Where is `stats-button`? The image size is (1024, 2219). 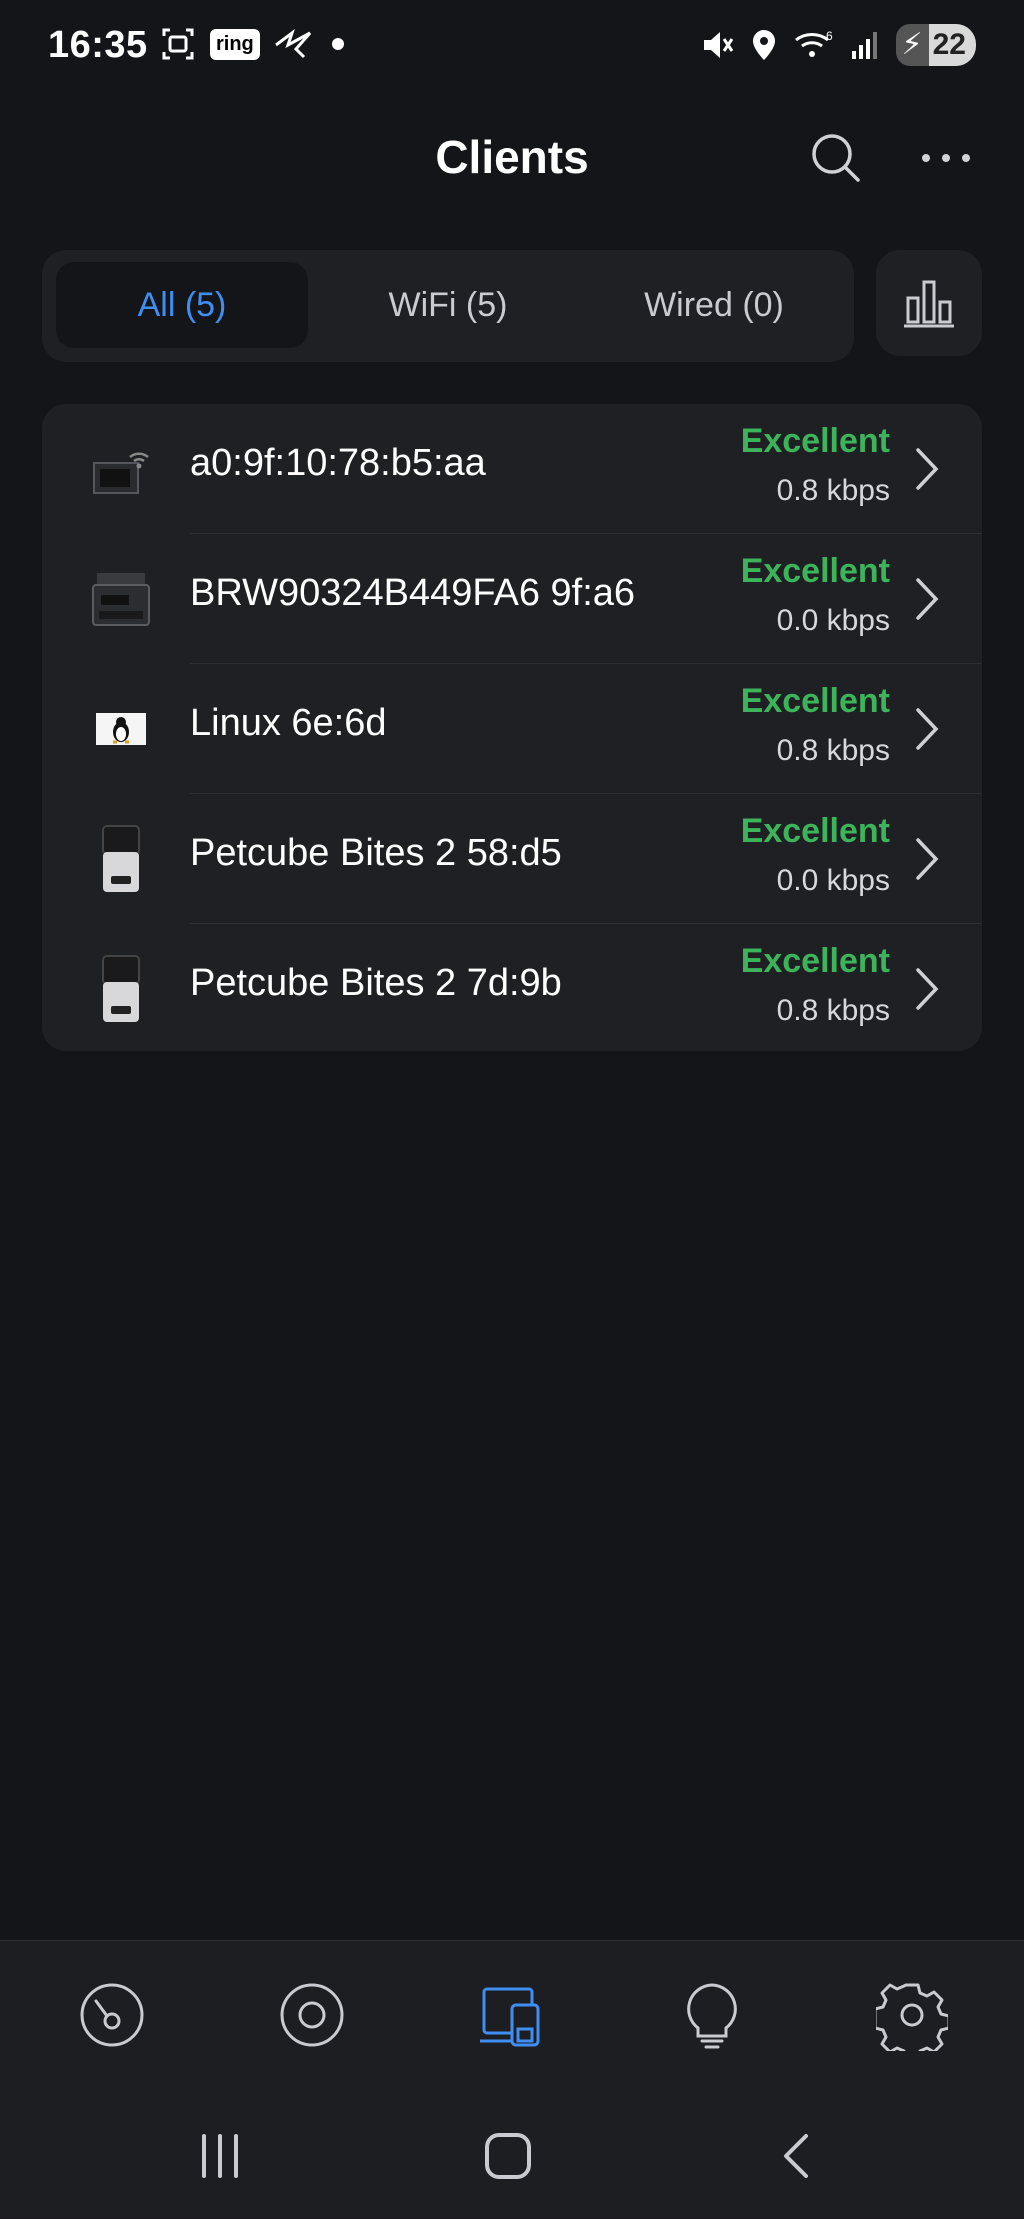 stats-button is located at coordinates (929, 303).